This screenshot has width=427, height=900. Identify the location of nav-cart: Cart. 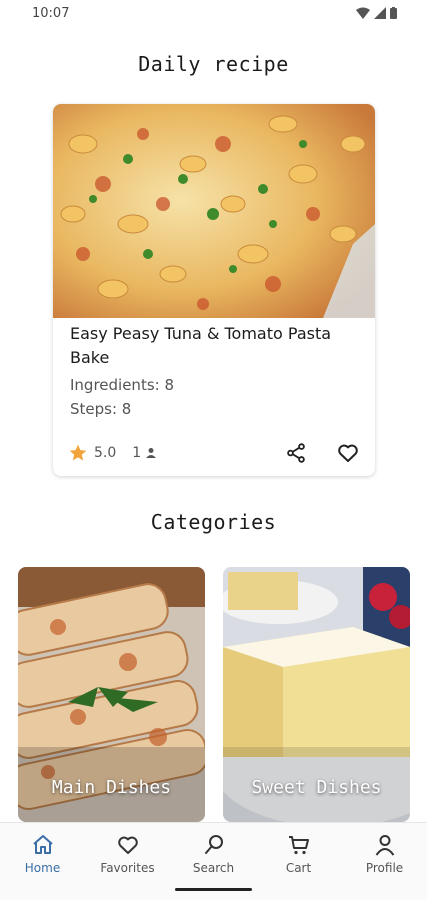
(298, 854).